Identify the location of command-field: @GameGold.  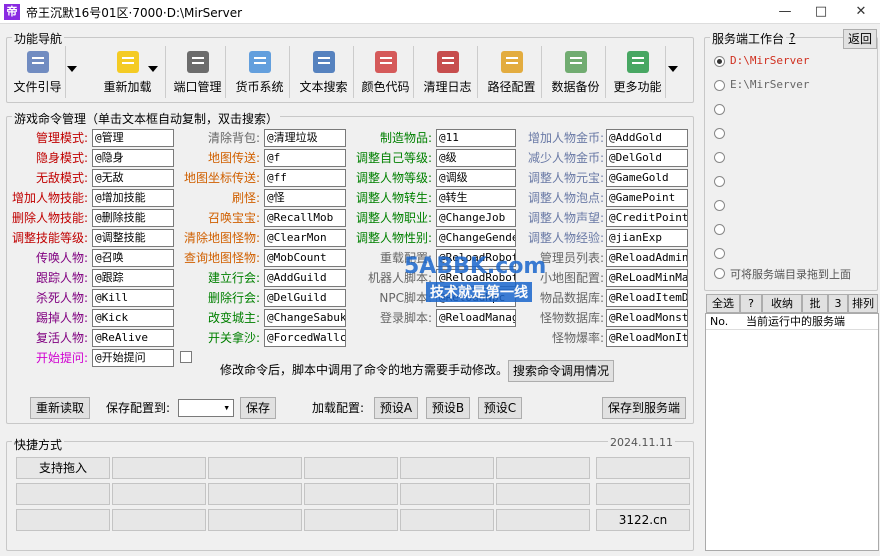
(647, 178).